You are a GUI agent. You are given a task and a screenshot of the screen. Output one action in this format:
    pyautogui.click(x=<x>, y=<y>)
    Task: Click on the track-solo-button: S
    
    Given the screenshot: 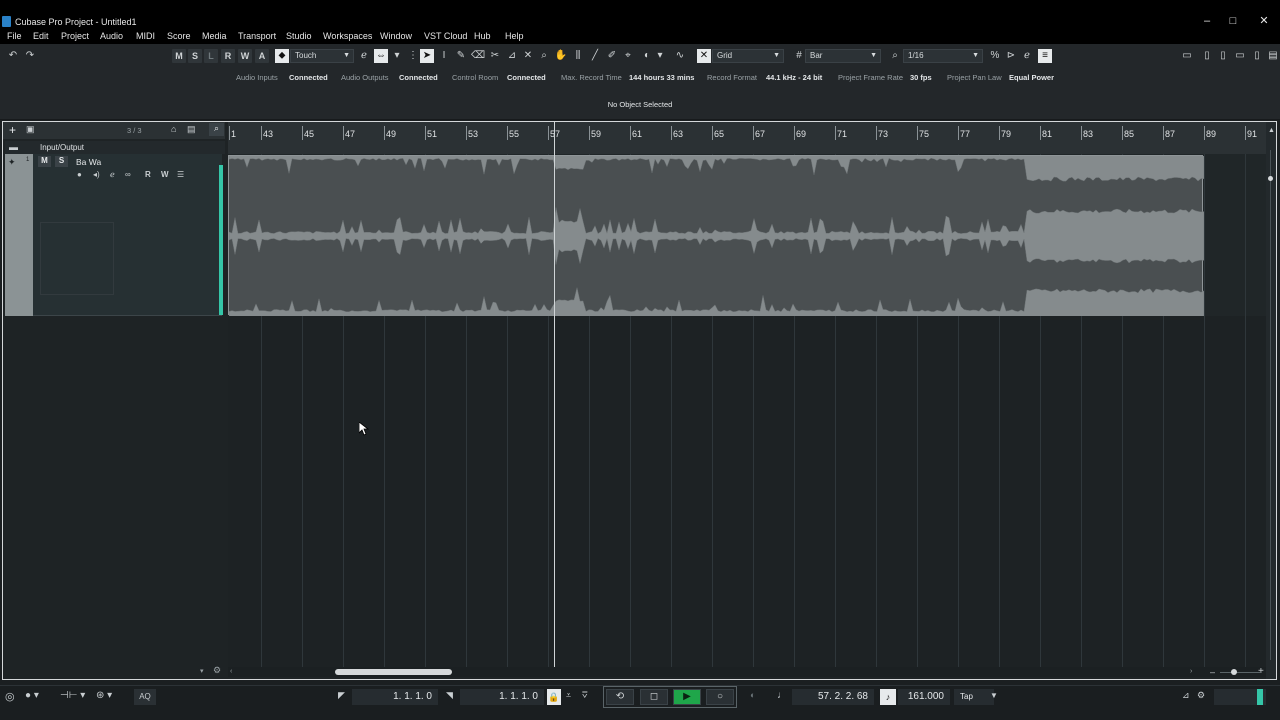 What is the action you would take?
    pyautogui.click(x=61, y=161)
    